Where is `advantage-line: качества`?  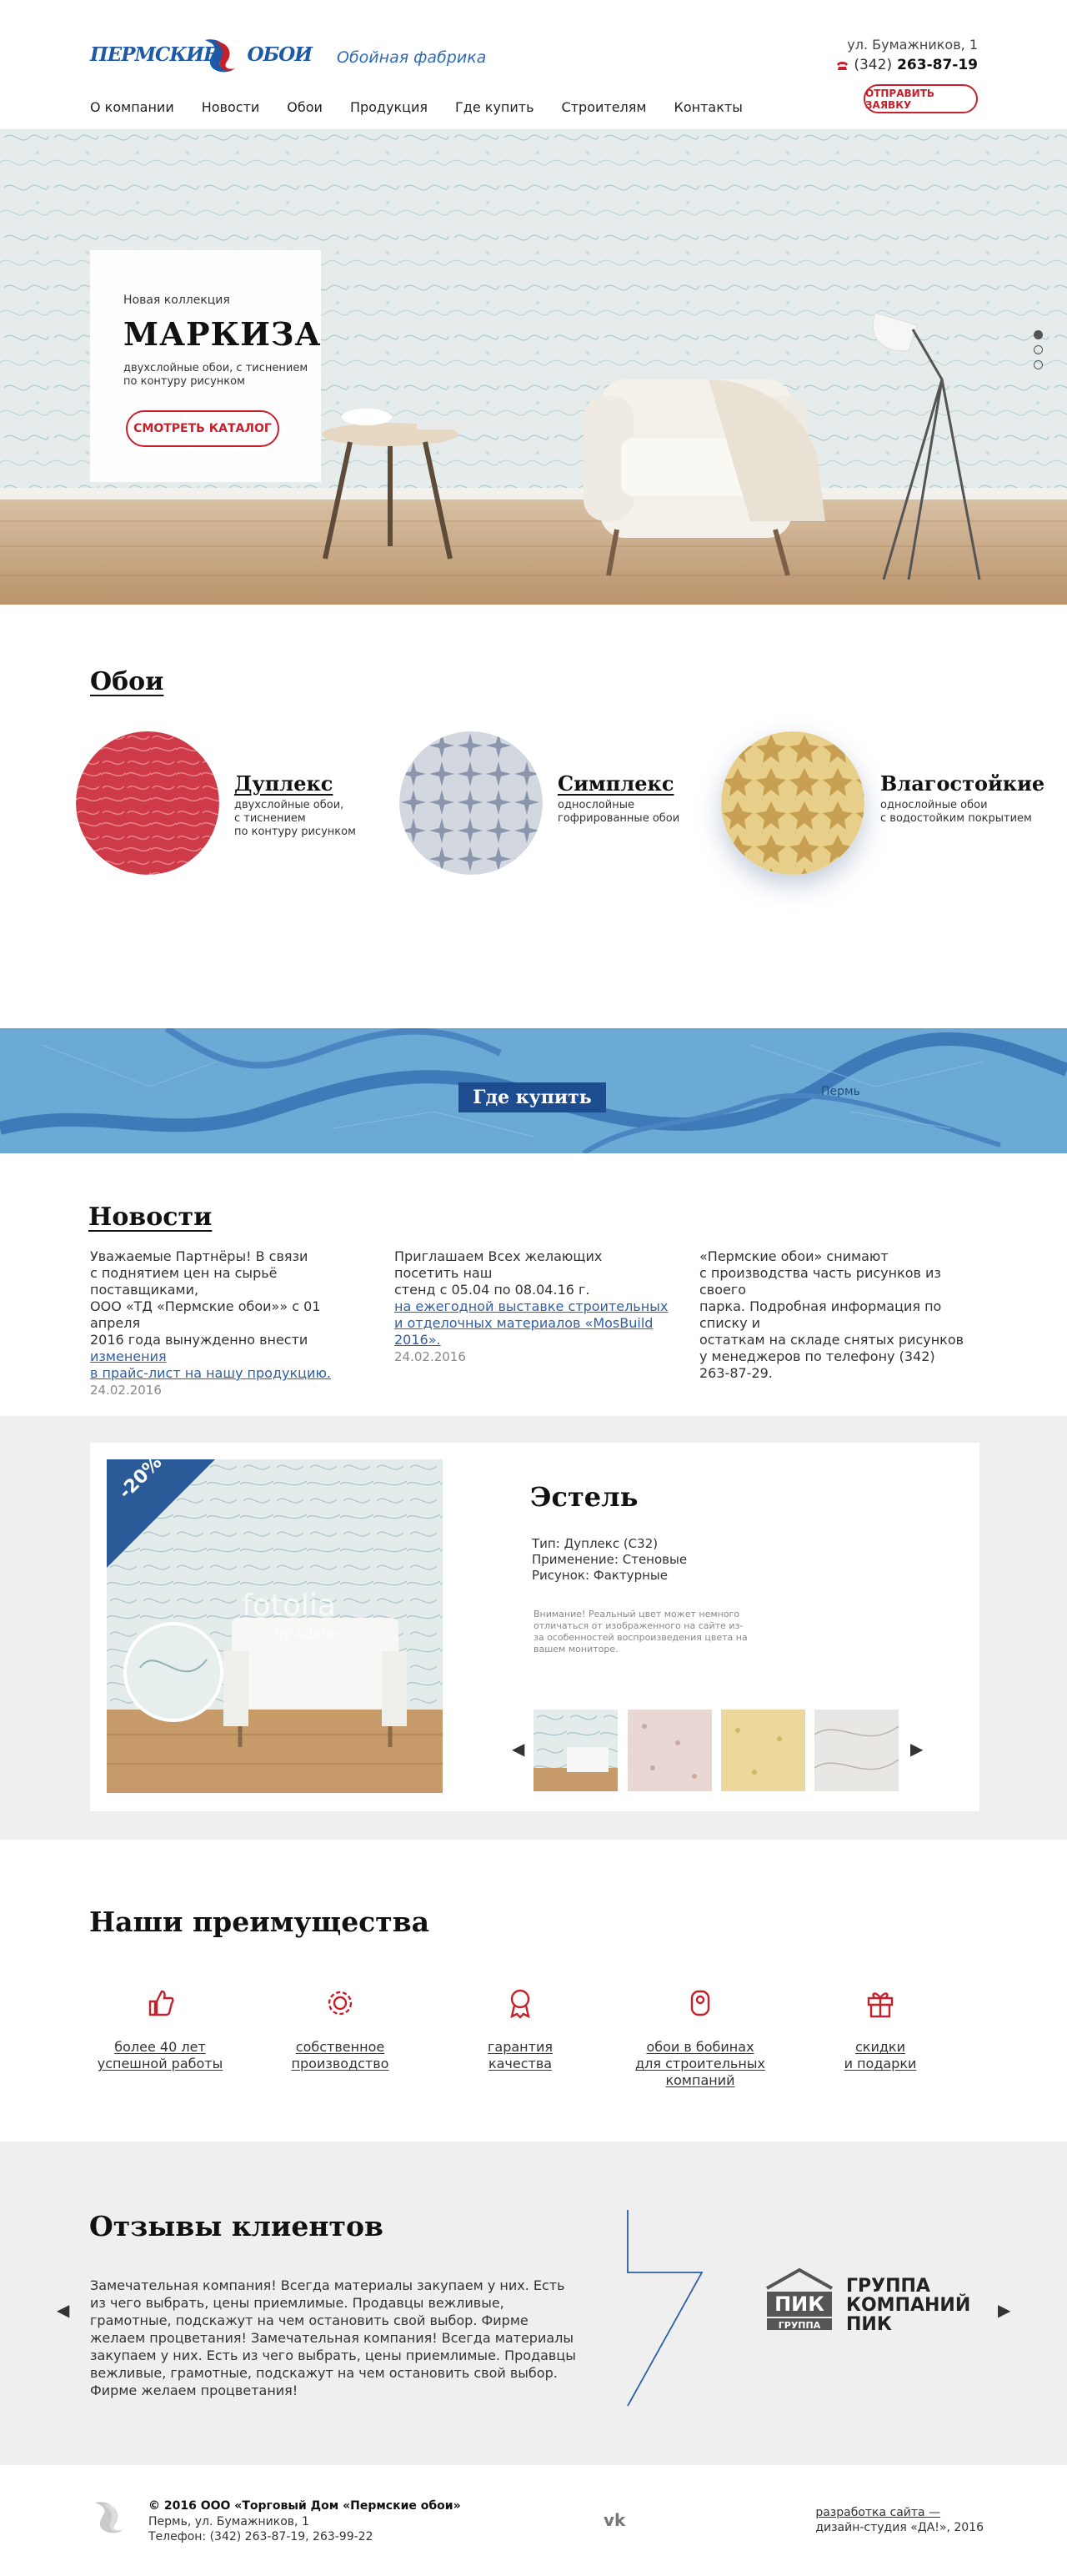 advantage-line: качества is located at coordinates (520, 2063).